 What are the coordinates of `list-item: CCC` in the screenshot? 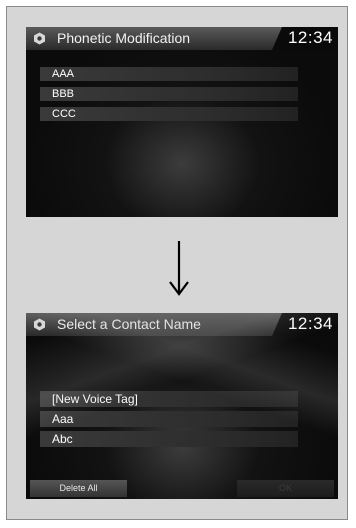 It's located at (169, 114).